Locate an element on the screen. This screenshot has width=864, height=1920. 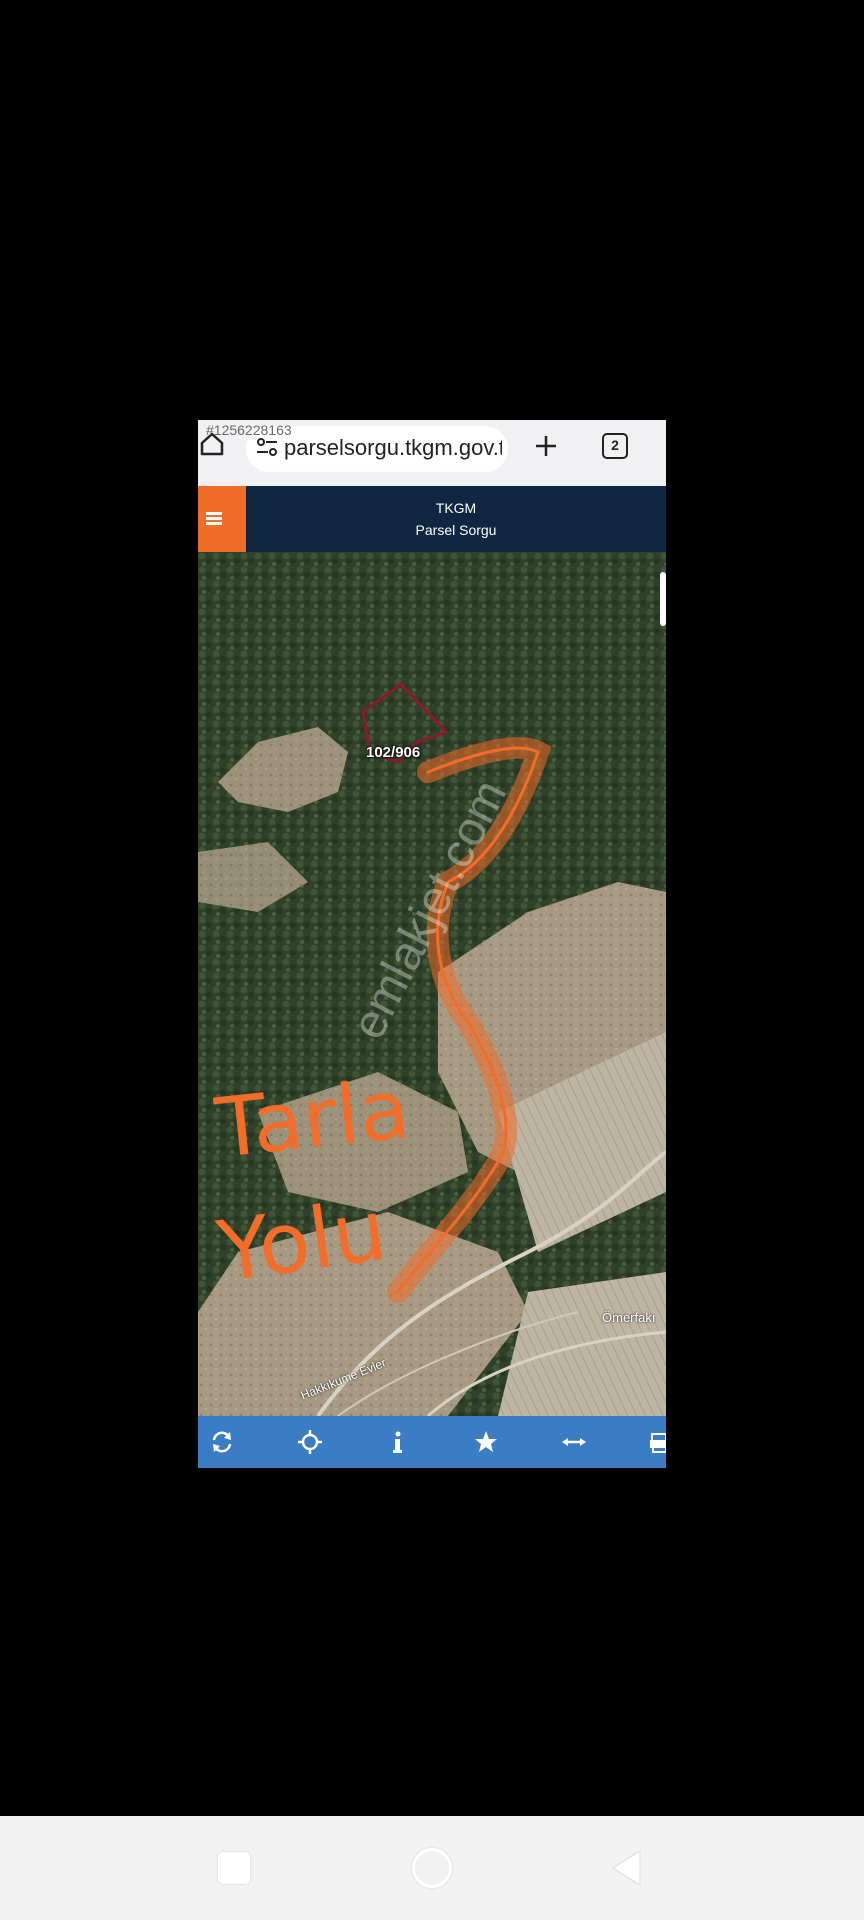
app-header: TKGM Parsel Sorgu is located at coordinates (432, 519).